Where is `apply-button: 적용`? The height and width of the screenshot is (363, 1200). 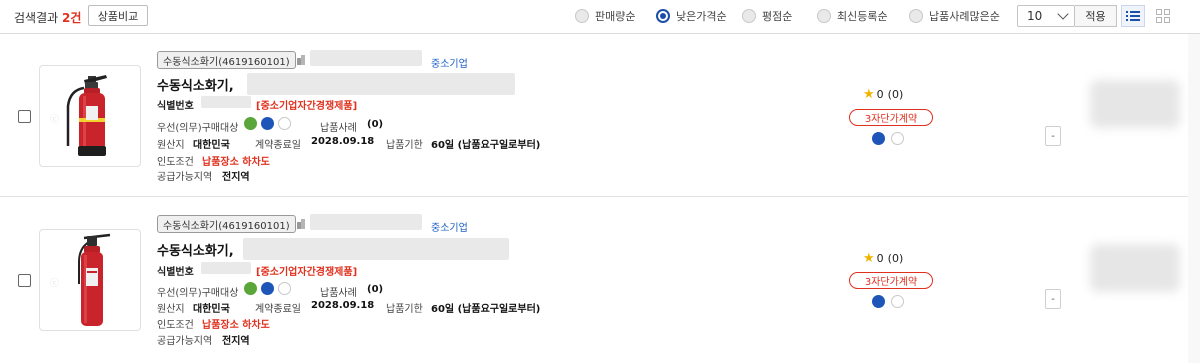
apply-button: 적용 is located at coordinates (1096, 16).